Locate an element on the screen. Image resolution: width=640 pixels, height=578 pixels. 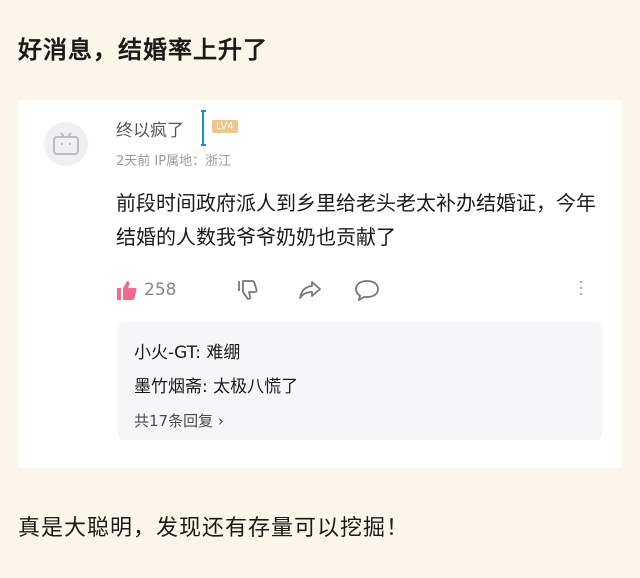
like-button: 258 is located at coordinates (146, 290).